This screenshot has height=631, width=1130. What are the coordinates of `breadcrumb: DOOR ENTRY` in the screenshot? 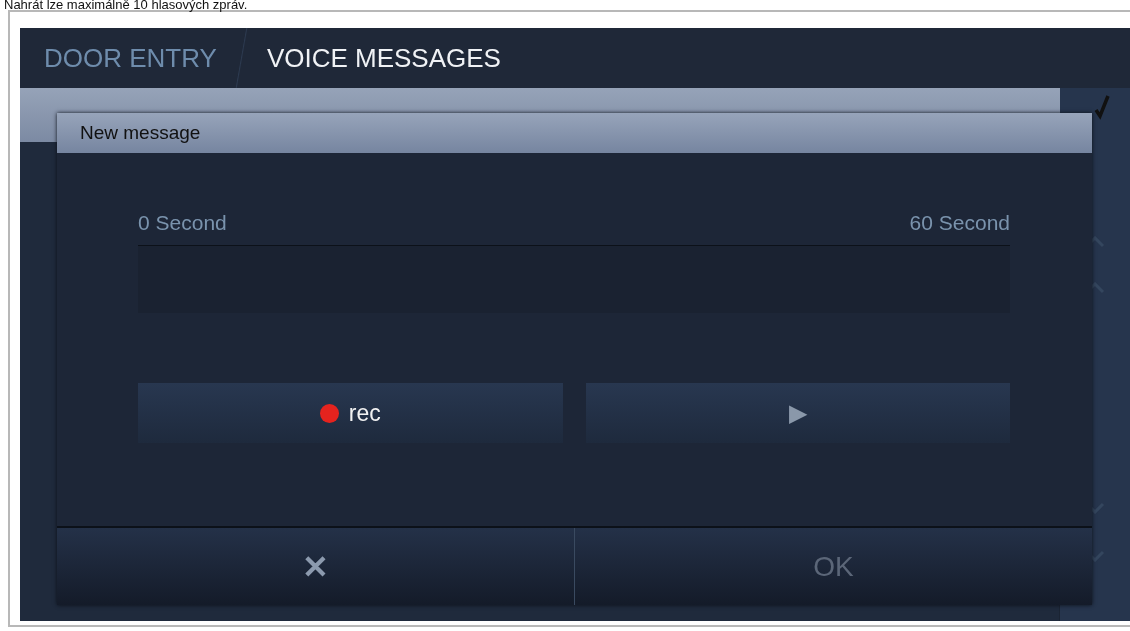 It's located at (130, 58).